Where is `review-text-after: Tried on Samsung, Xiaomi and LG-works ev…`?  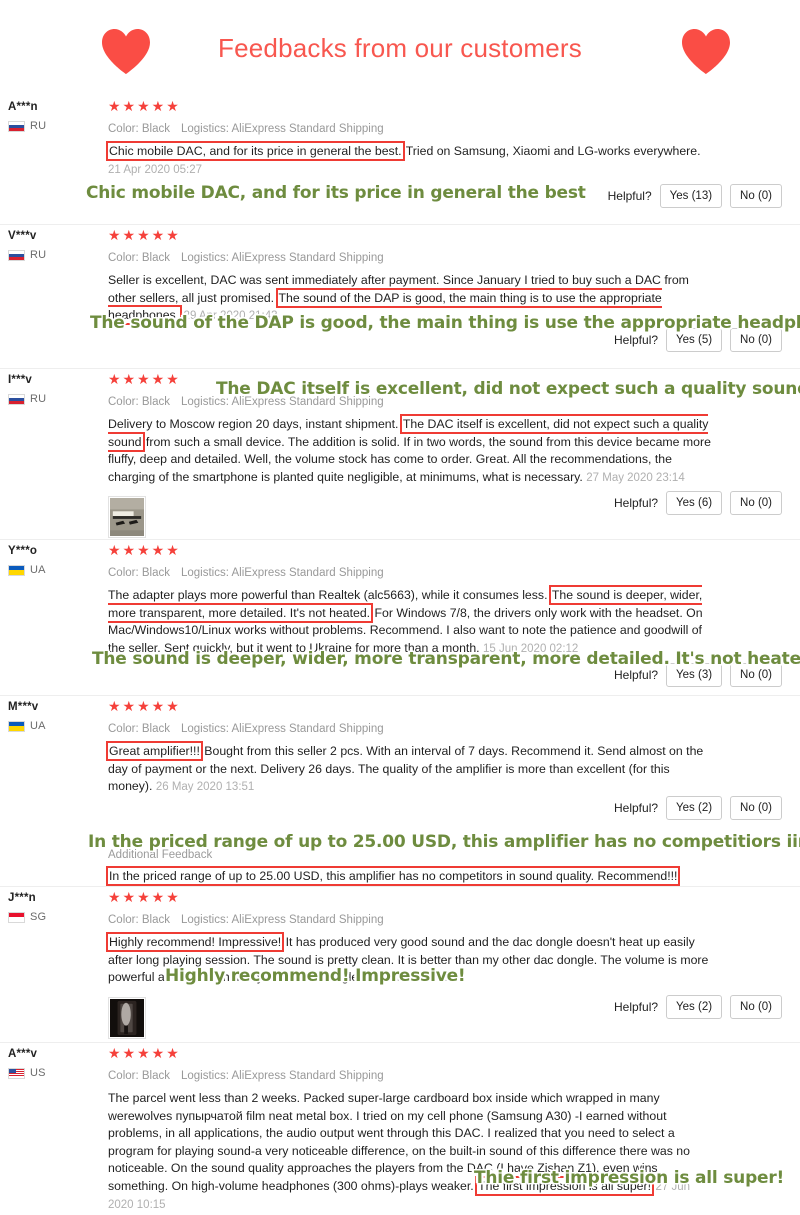
review-text-after: Tried on Samsung, Xiaomi and LG-works ev… is located at coordinates (551, 151).